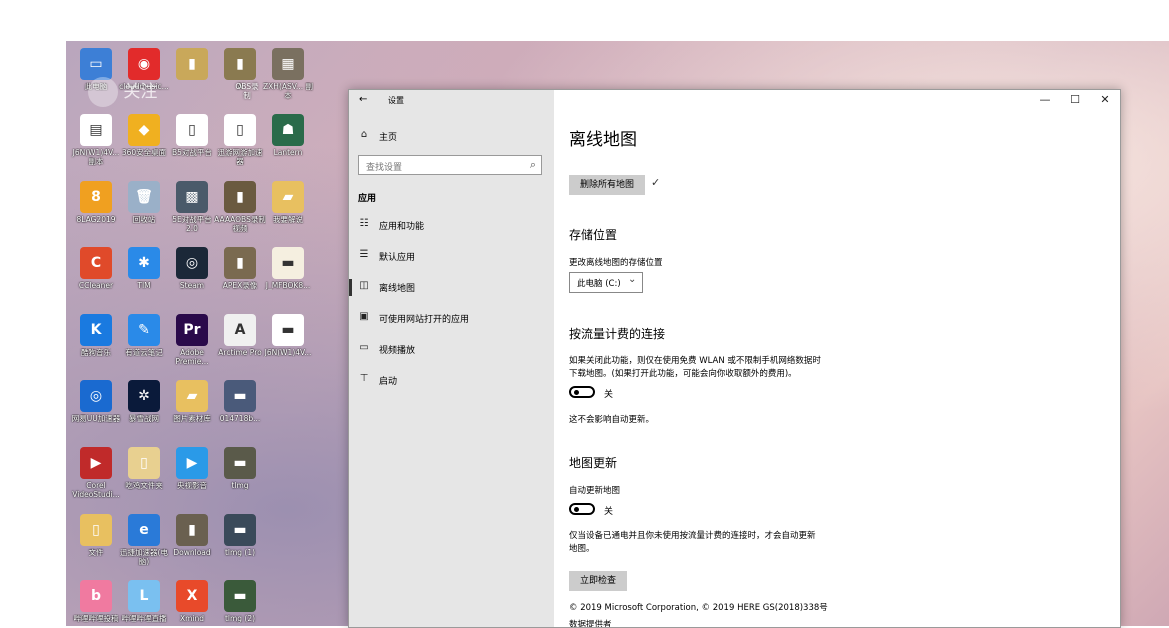  What do you see at coordinates (144, 335) in the screenshot?
I see `desktop-icon: ✎ 有道云笔记` at bounding box center [144, 335].